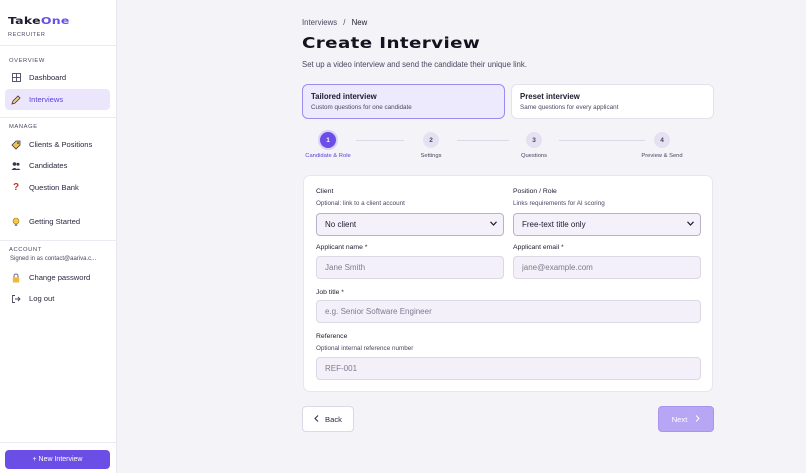  What do you see at coordinates (16, 166) in the screenshot?
I see `people-icon` at bounding box center [16, 166].